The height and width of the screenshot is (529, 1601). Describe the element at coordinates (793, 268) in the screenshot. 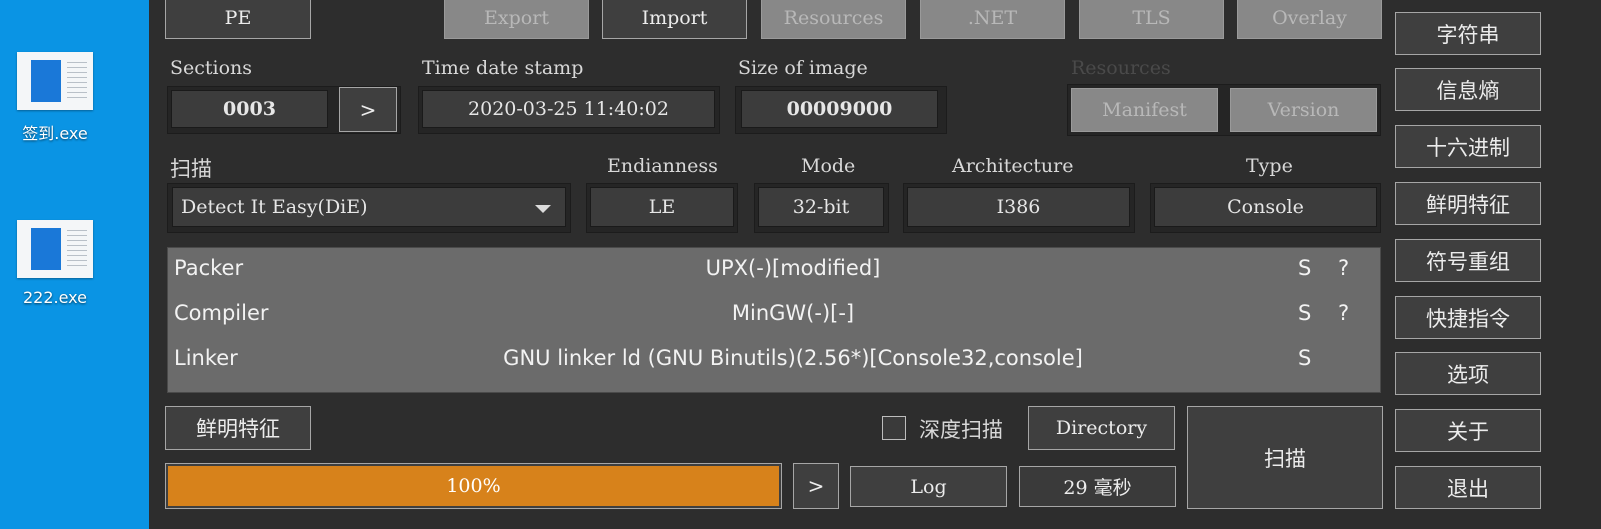

I see `result-name: UPX(-)[modified]` at that location.